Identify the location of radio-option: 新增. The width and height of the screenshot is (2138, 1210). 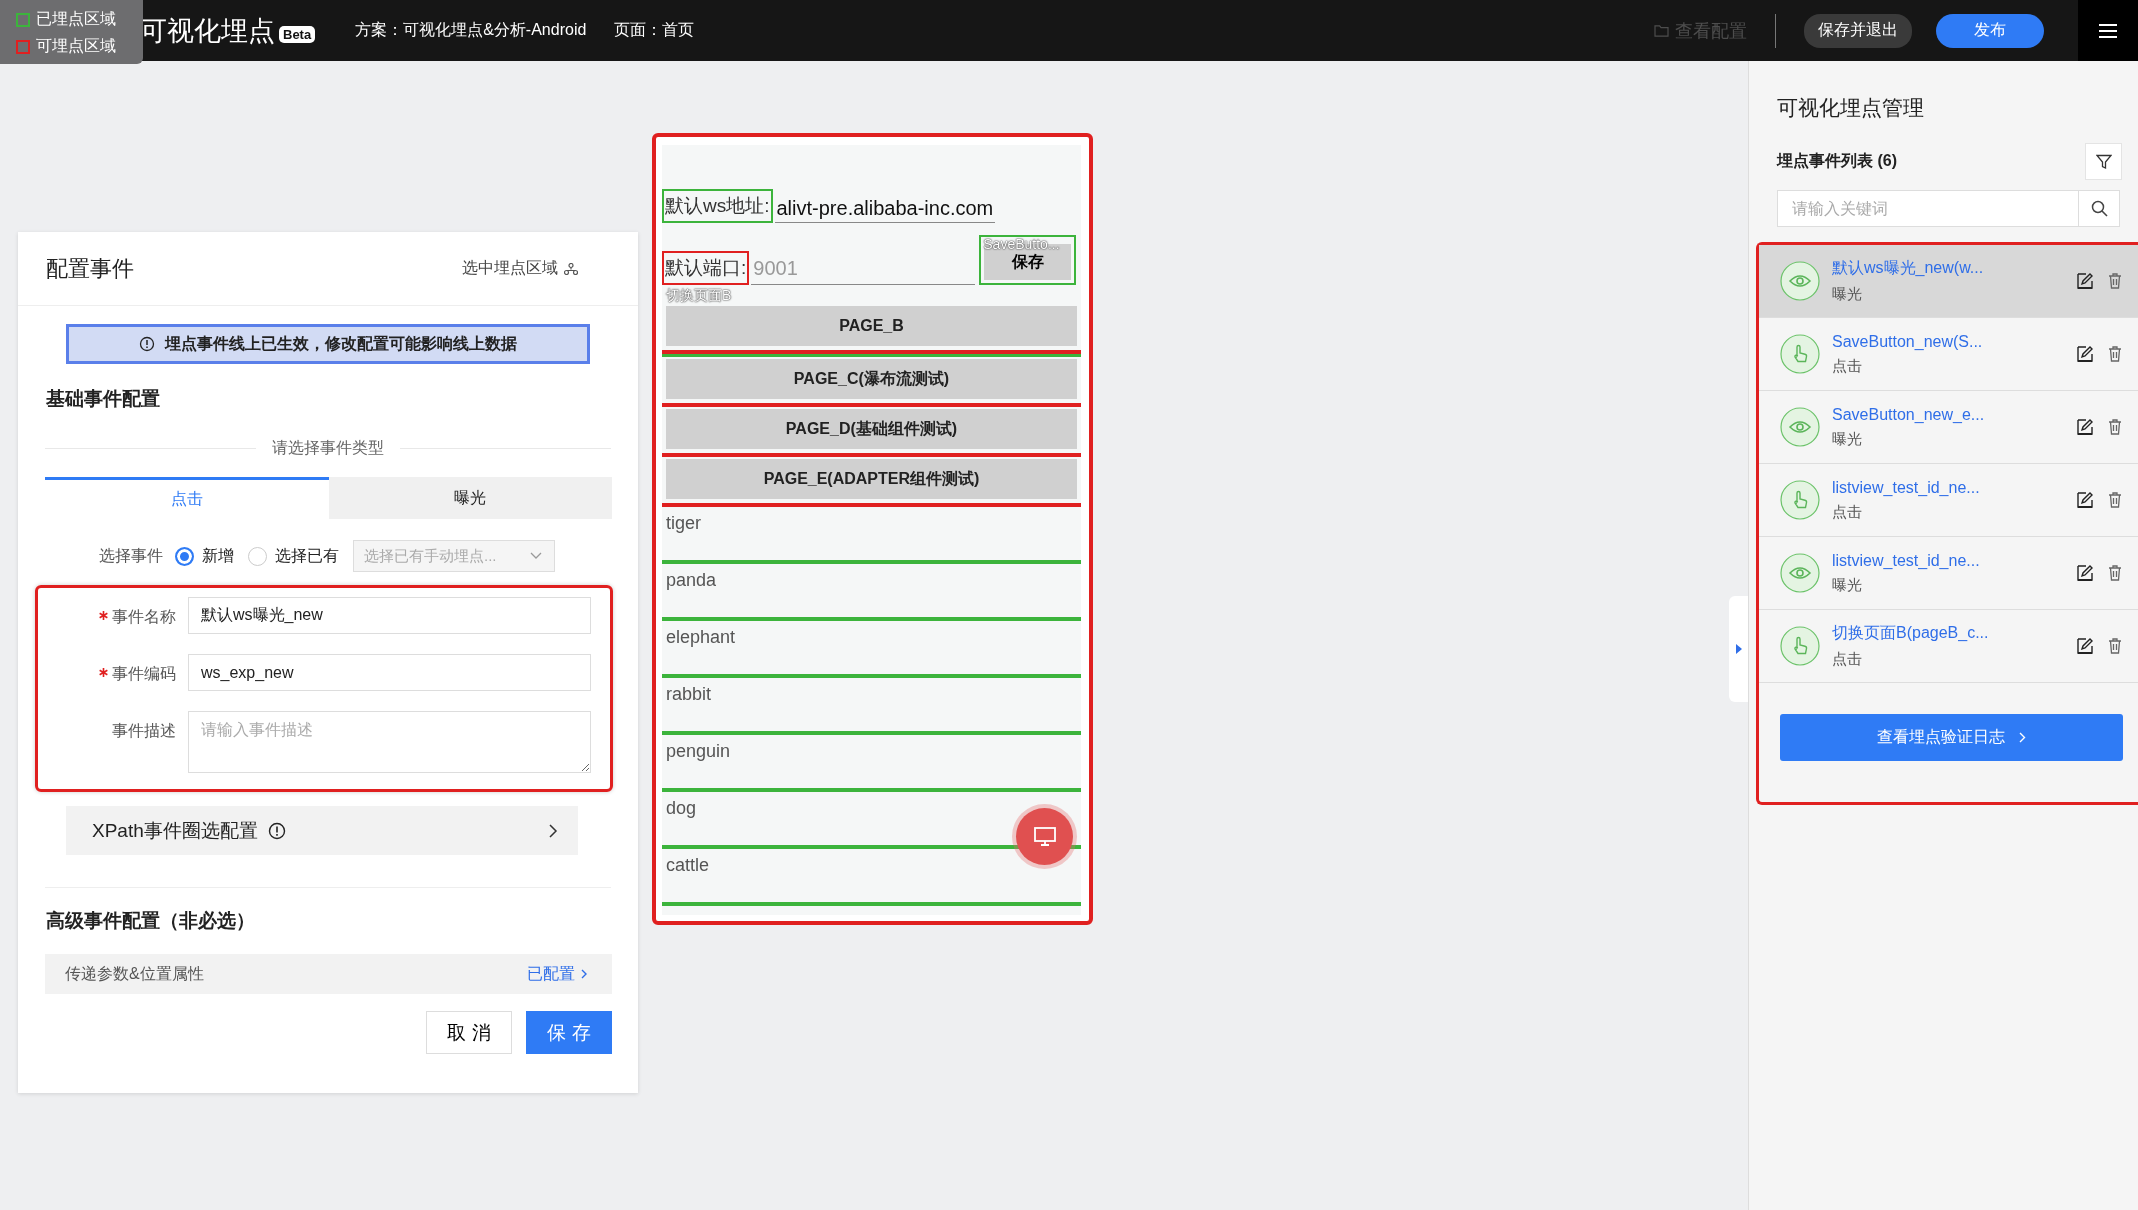
(204, 556).